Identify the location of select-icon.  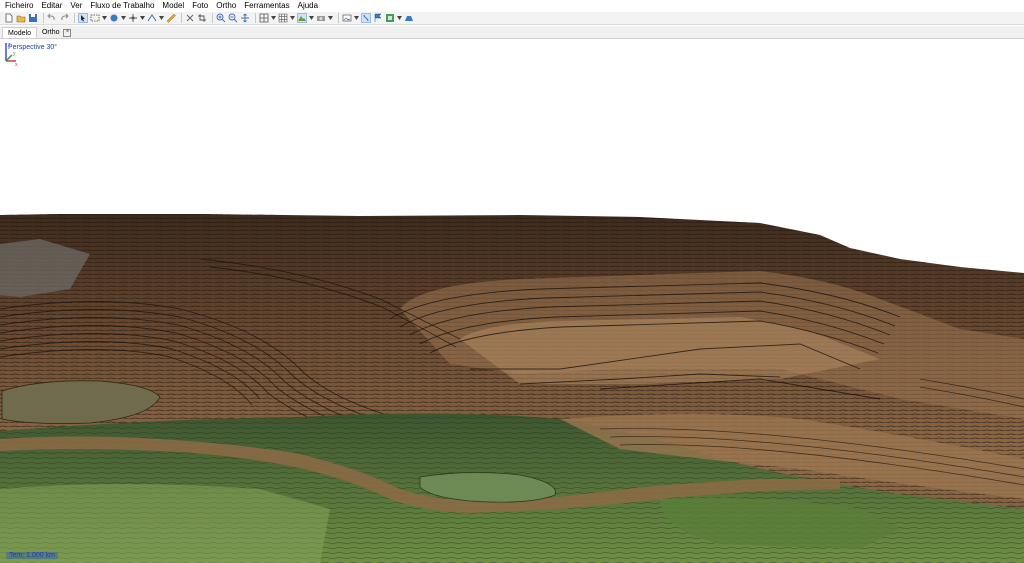
(83, 18).